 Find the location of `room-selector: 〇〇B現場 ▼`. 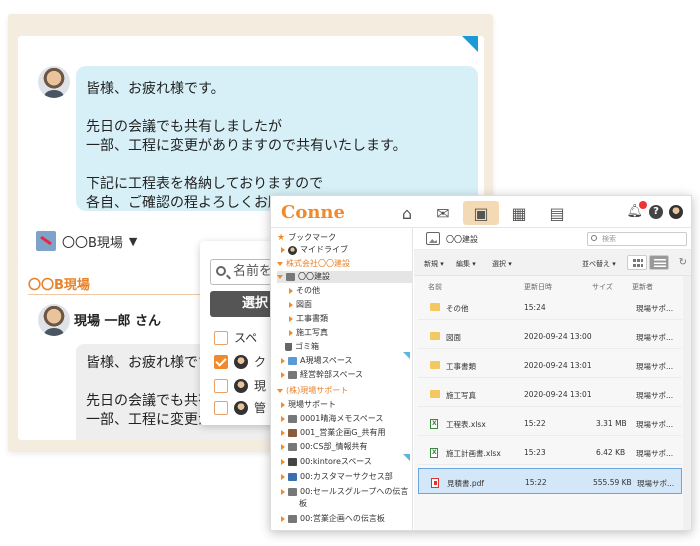

room-selector: 〇〇B現場 ▼ is located at coordinates (86, 241).